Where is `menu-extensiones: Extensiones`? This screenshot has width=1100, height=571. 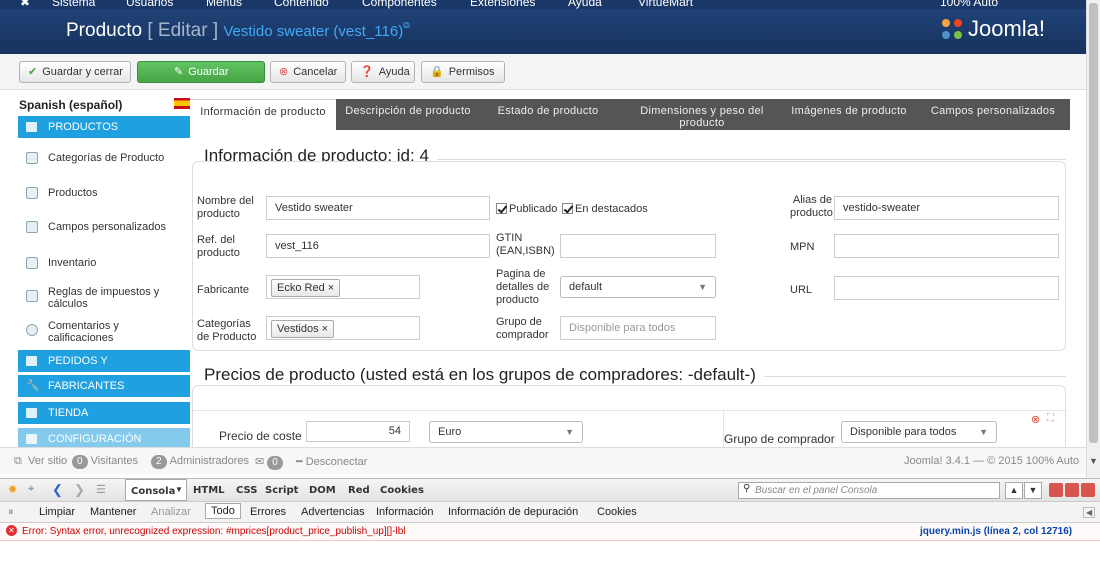 menu-extensiones: Extensiones is located at coordinates (502, 4).